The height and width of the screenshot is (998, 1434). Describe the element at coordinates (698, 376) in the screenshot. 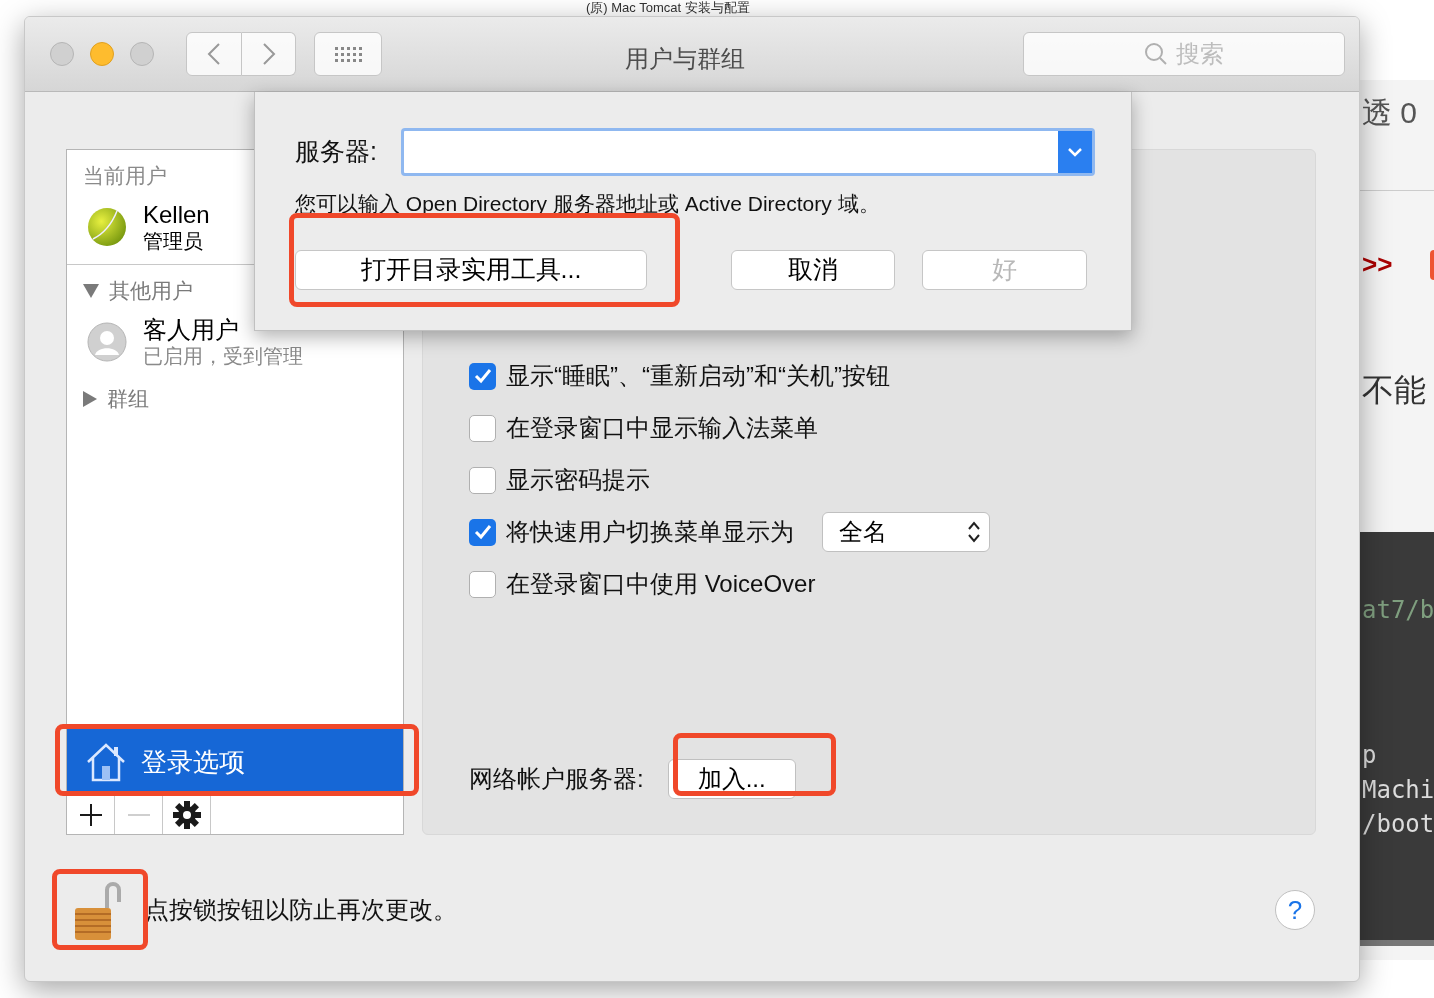

I see `option-label: 显示“睡眠”、“重新启动”和“关机”按钮` at that location.